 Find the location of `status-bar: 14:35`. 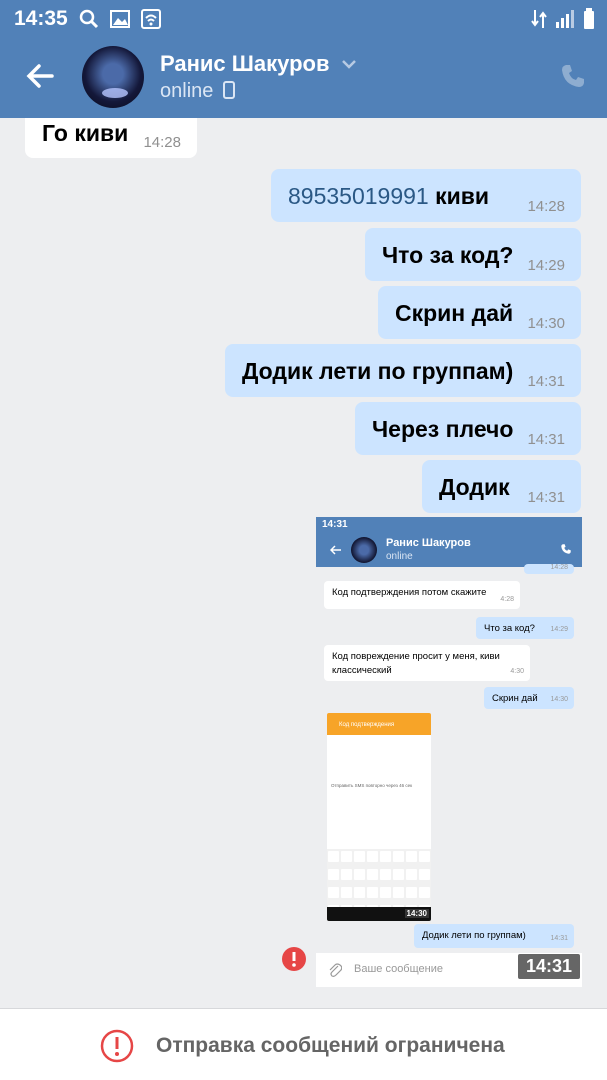

status-bar: 14:35 is located at coordinates (303, 19).